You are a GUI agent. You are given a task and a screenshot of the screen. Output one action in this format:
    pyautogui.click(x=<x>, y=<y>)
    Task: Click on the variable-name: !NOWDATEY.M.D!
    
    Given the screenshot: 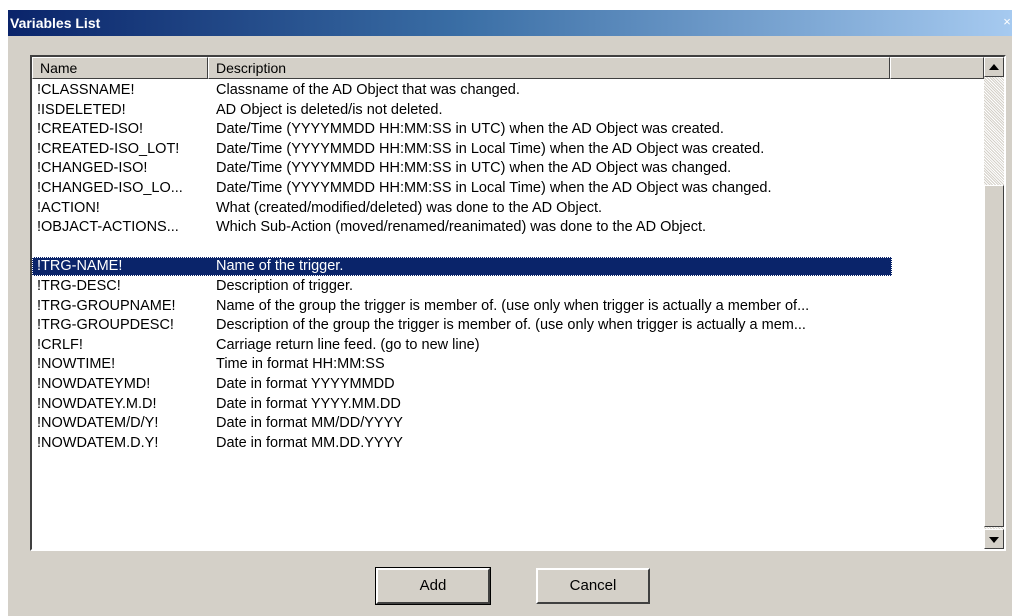 What is the action you would take?
    pyautogui.click(x=97, y=403)
    